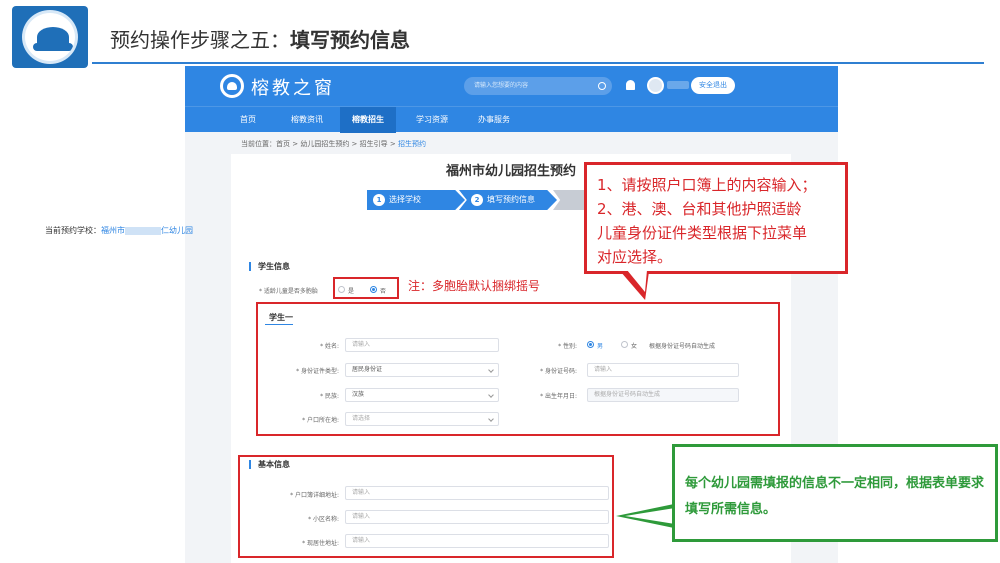 The width and height of the screenshot is (1000, 563). I want to click on username-redacted, so click(678, 85).